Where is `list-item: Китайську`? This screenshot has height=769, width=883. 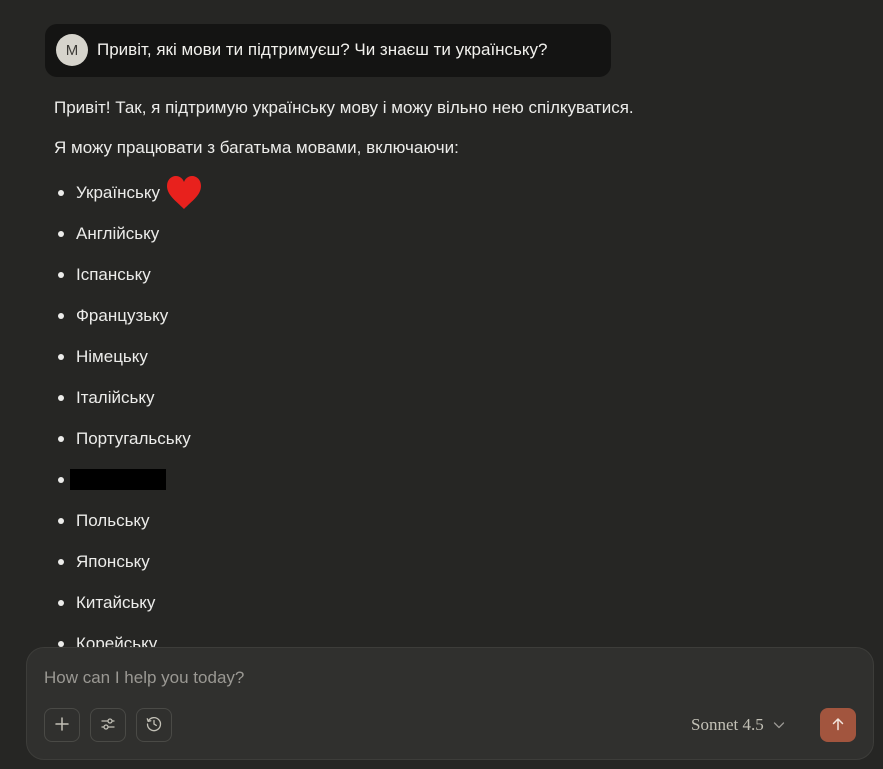
list-item: Китайську is located at coordinates (129, 602).